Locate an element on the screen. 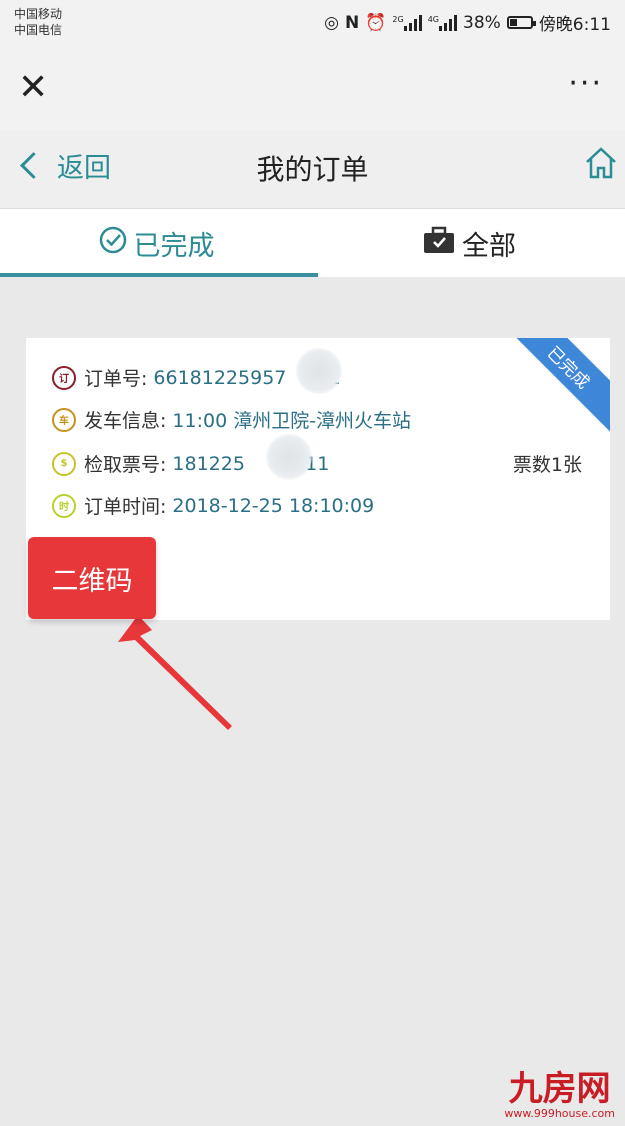 Image resolution: width=625 pixels, height=1126 pixels. site-watermark: 九房网 www.999house.com is located at coordinates (559, 1095).